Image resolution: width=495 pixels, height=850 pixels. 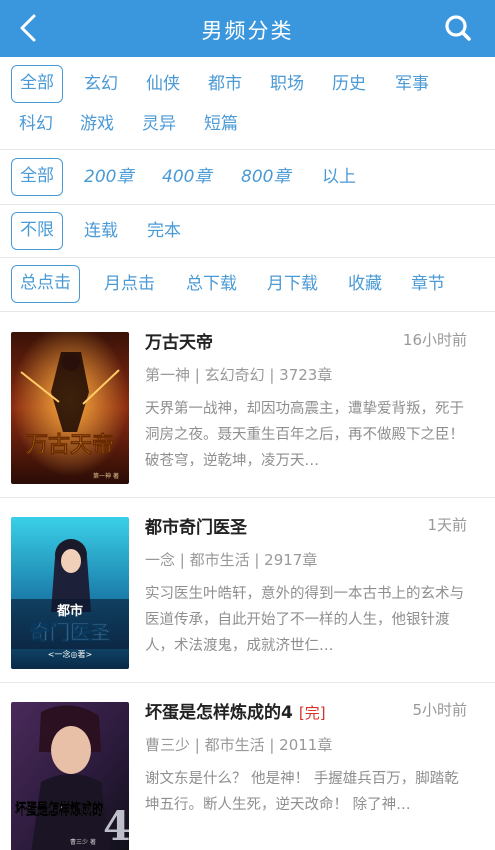 I want to click on sort-monthly-clicks: 月点击, so click(x=129, y=284).